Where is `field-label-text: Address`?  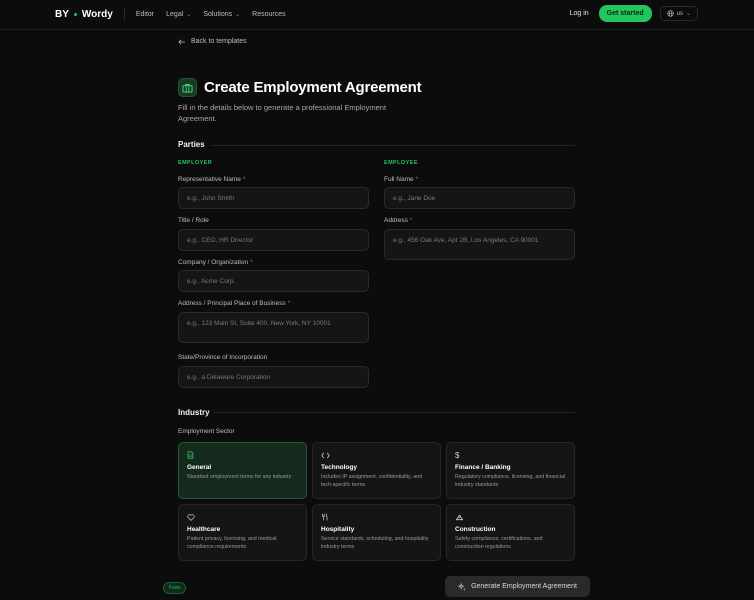
field-label-text: Address is located at coordinates (396, 220).